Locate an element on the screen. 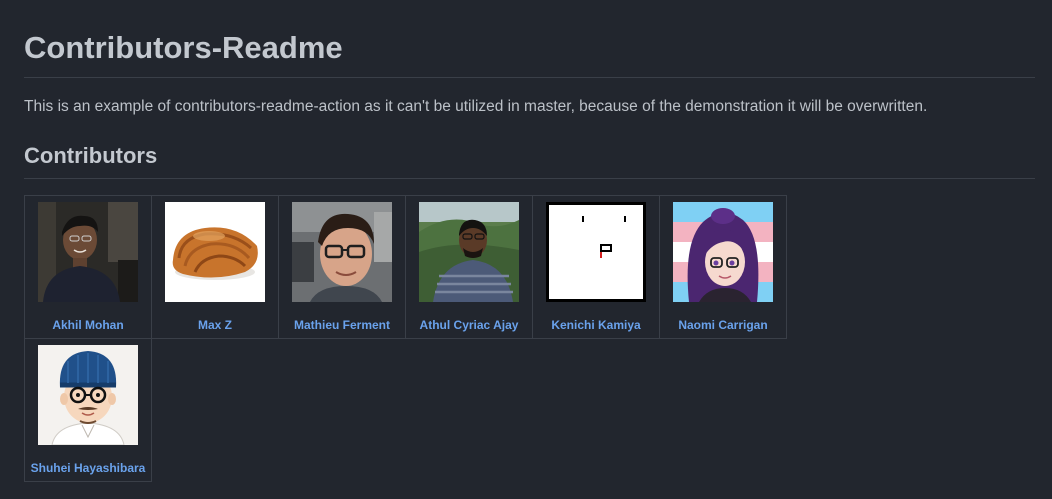  contributor-name-link: Akhil Mohan is located at coordinates (88, 325).